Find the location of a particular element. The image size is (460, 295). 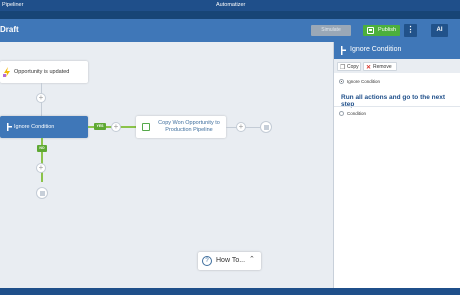

ignore-condition-radio is located at coordinates (341, 81).